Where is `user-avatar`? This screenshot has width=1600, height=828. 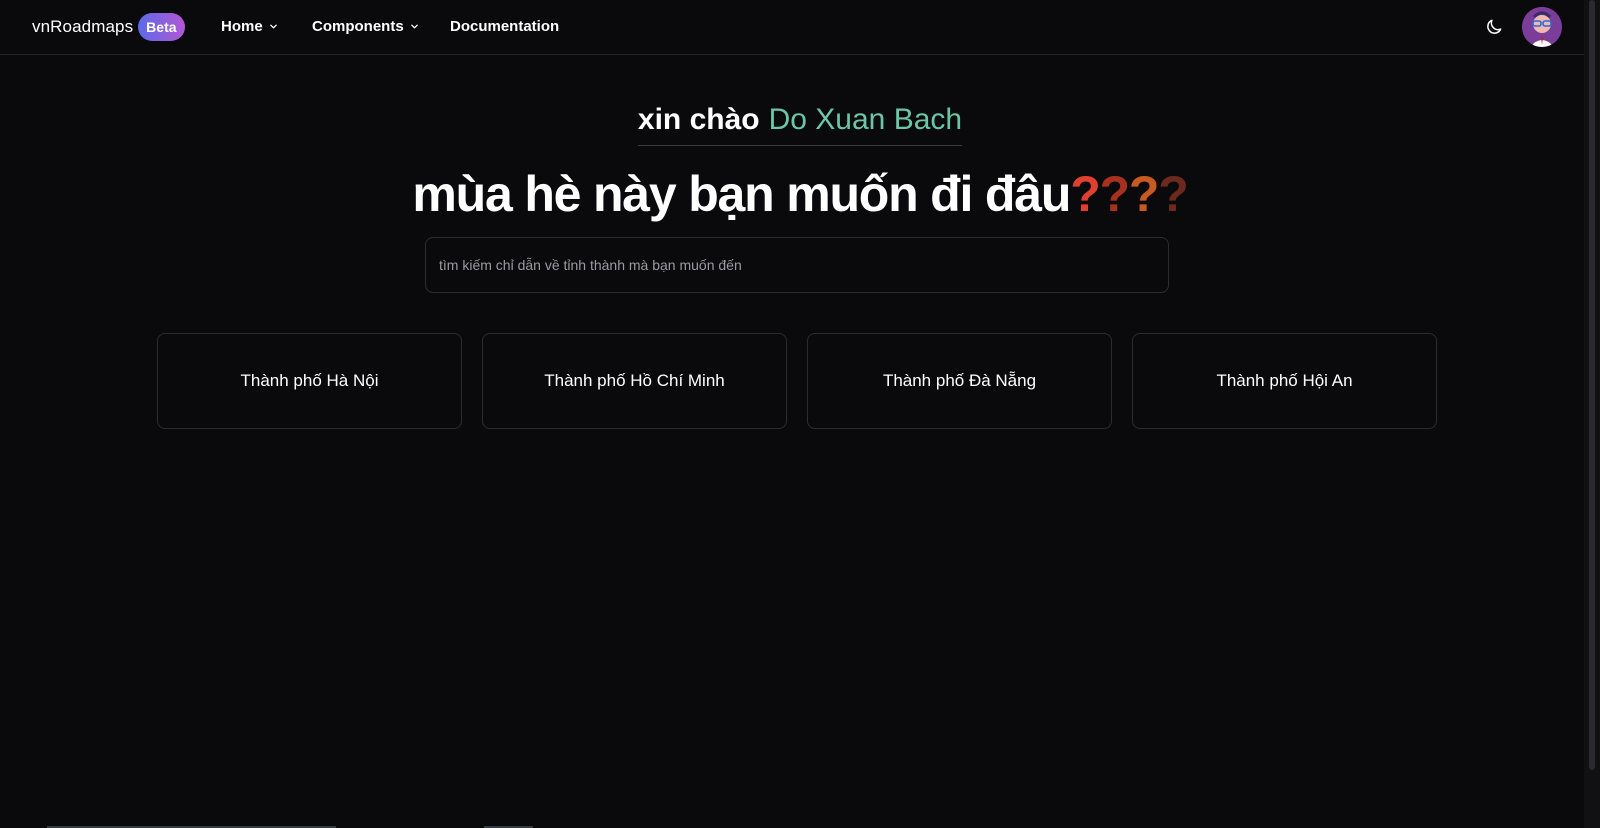 user-avatar is located at coordinates (1542, 27).